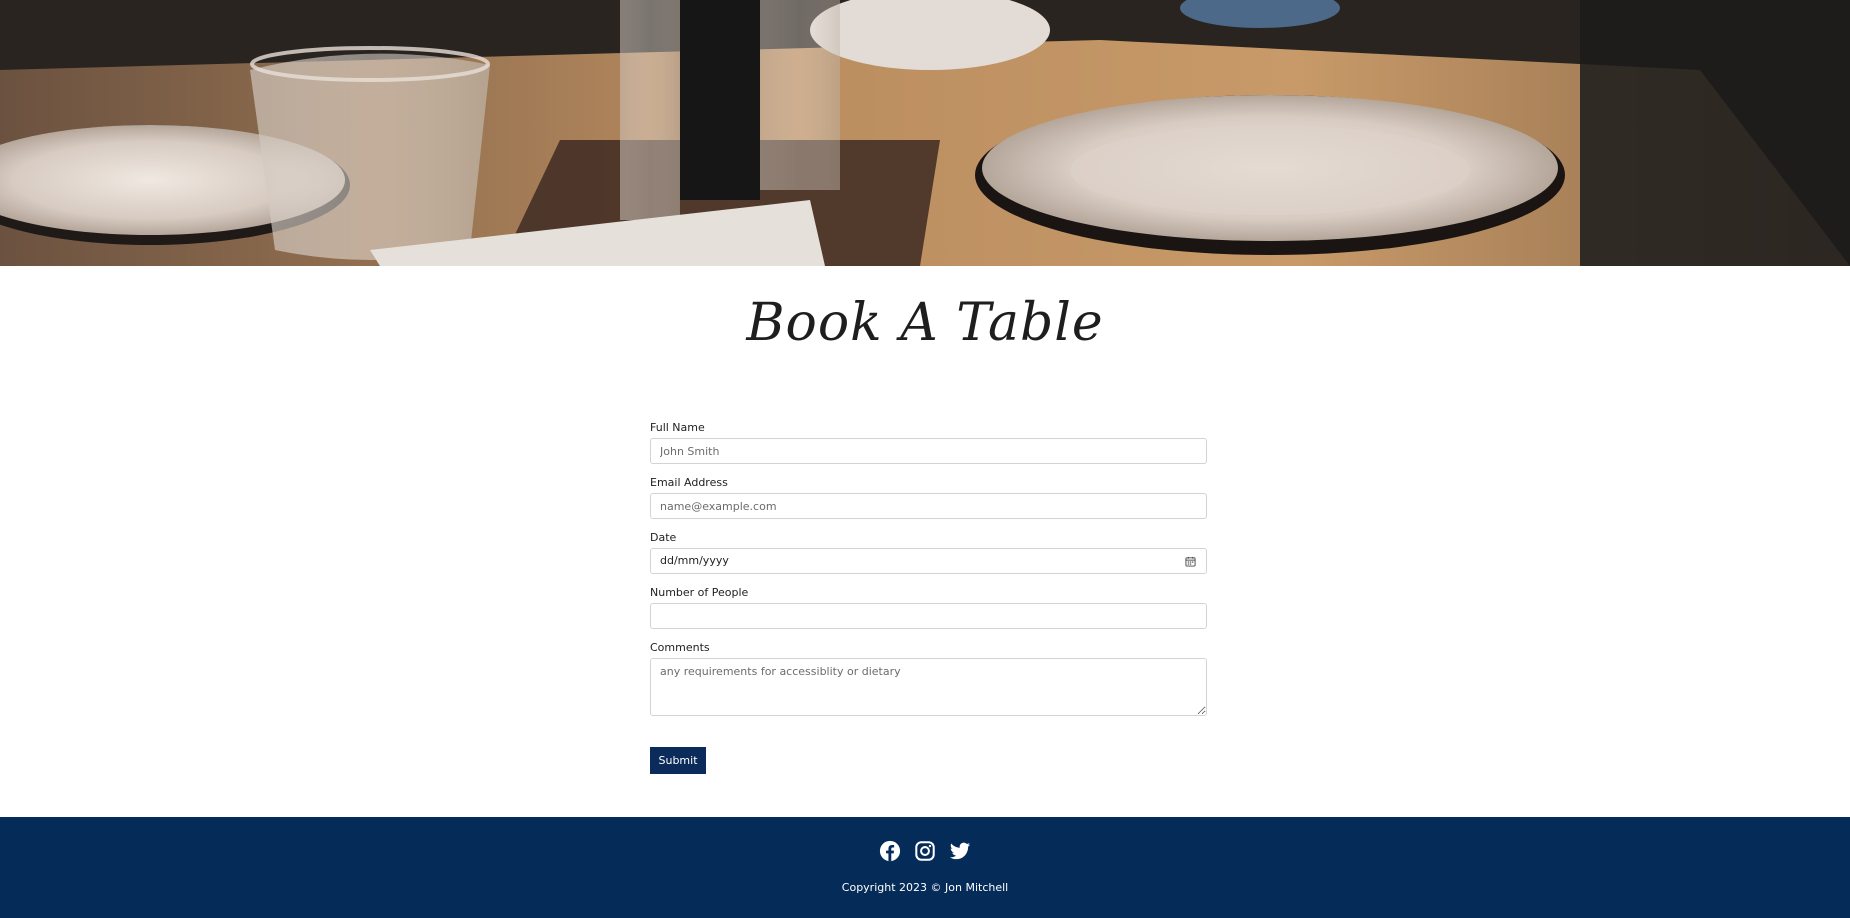 Image resolution: width=1850 pixels, height=918 pixels. Describe the element at coordinates (677, 427) in the screenshot. I see `full-name-label: Full Name` at that location.